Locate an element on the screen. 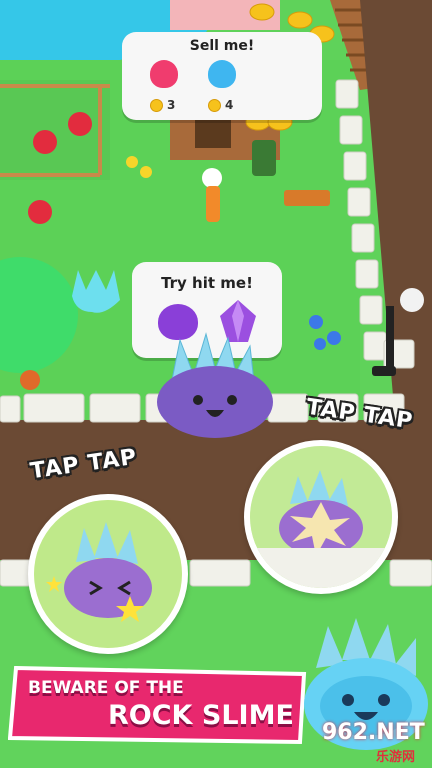 This screenshot has width=432, height=768. watermark-sub: 乐游网 is located at coordinates (396, 757).